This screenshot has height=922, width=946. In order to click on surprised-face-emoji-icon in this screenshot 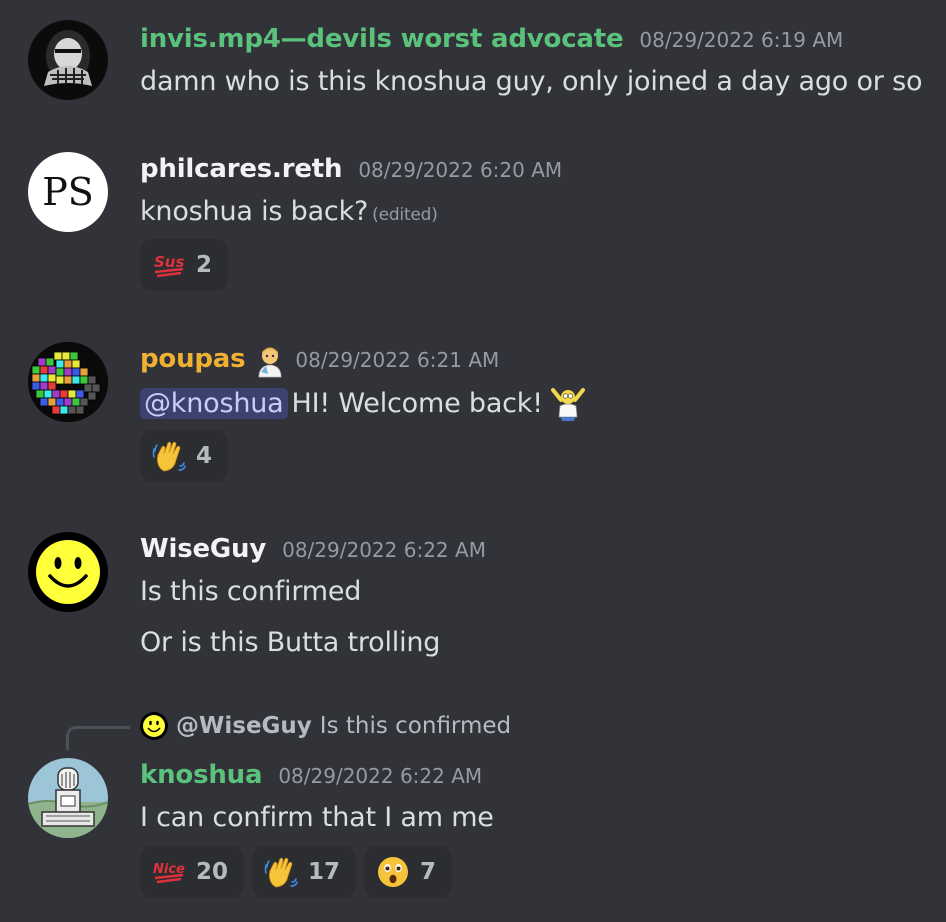, I will do `click(393, 872)`.